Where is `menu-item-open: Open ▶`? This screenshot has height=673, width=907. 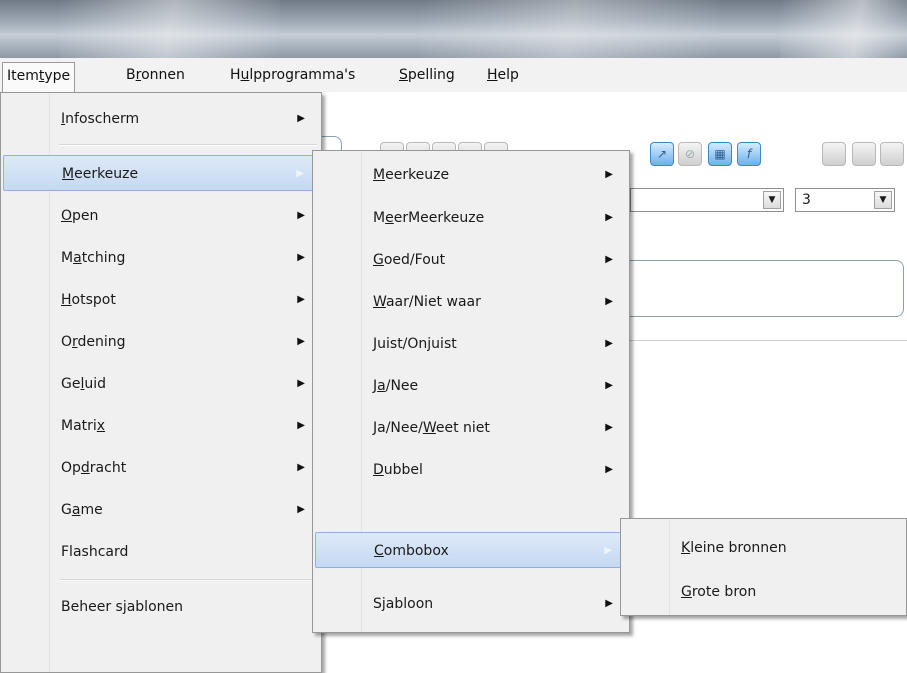 menu-item-open: Open ▶ is located at coordinates (161, 216).